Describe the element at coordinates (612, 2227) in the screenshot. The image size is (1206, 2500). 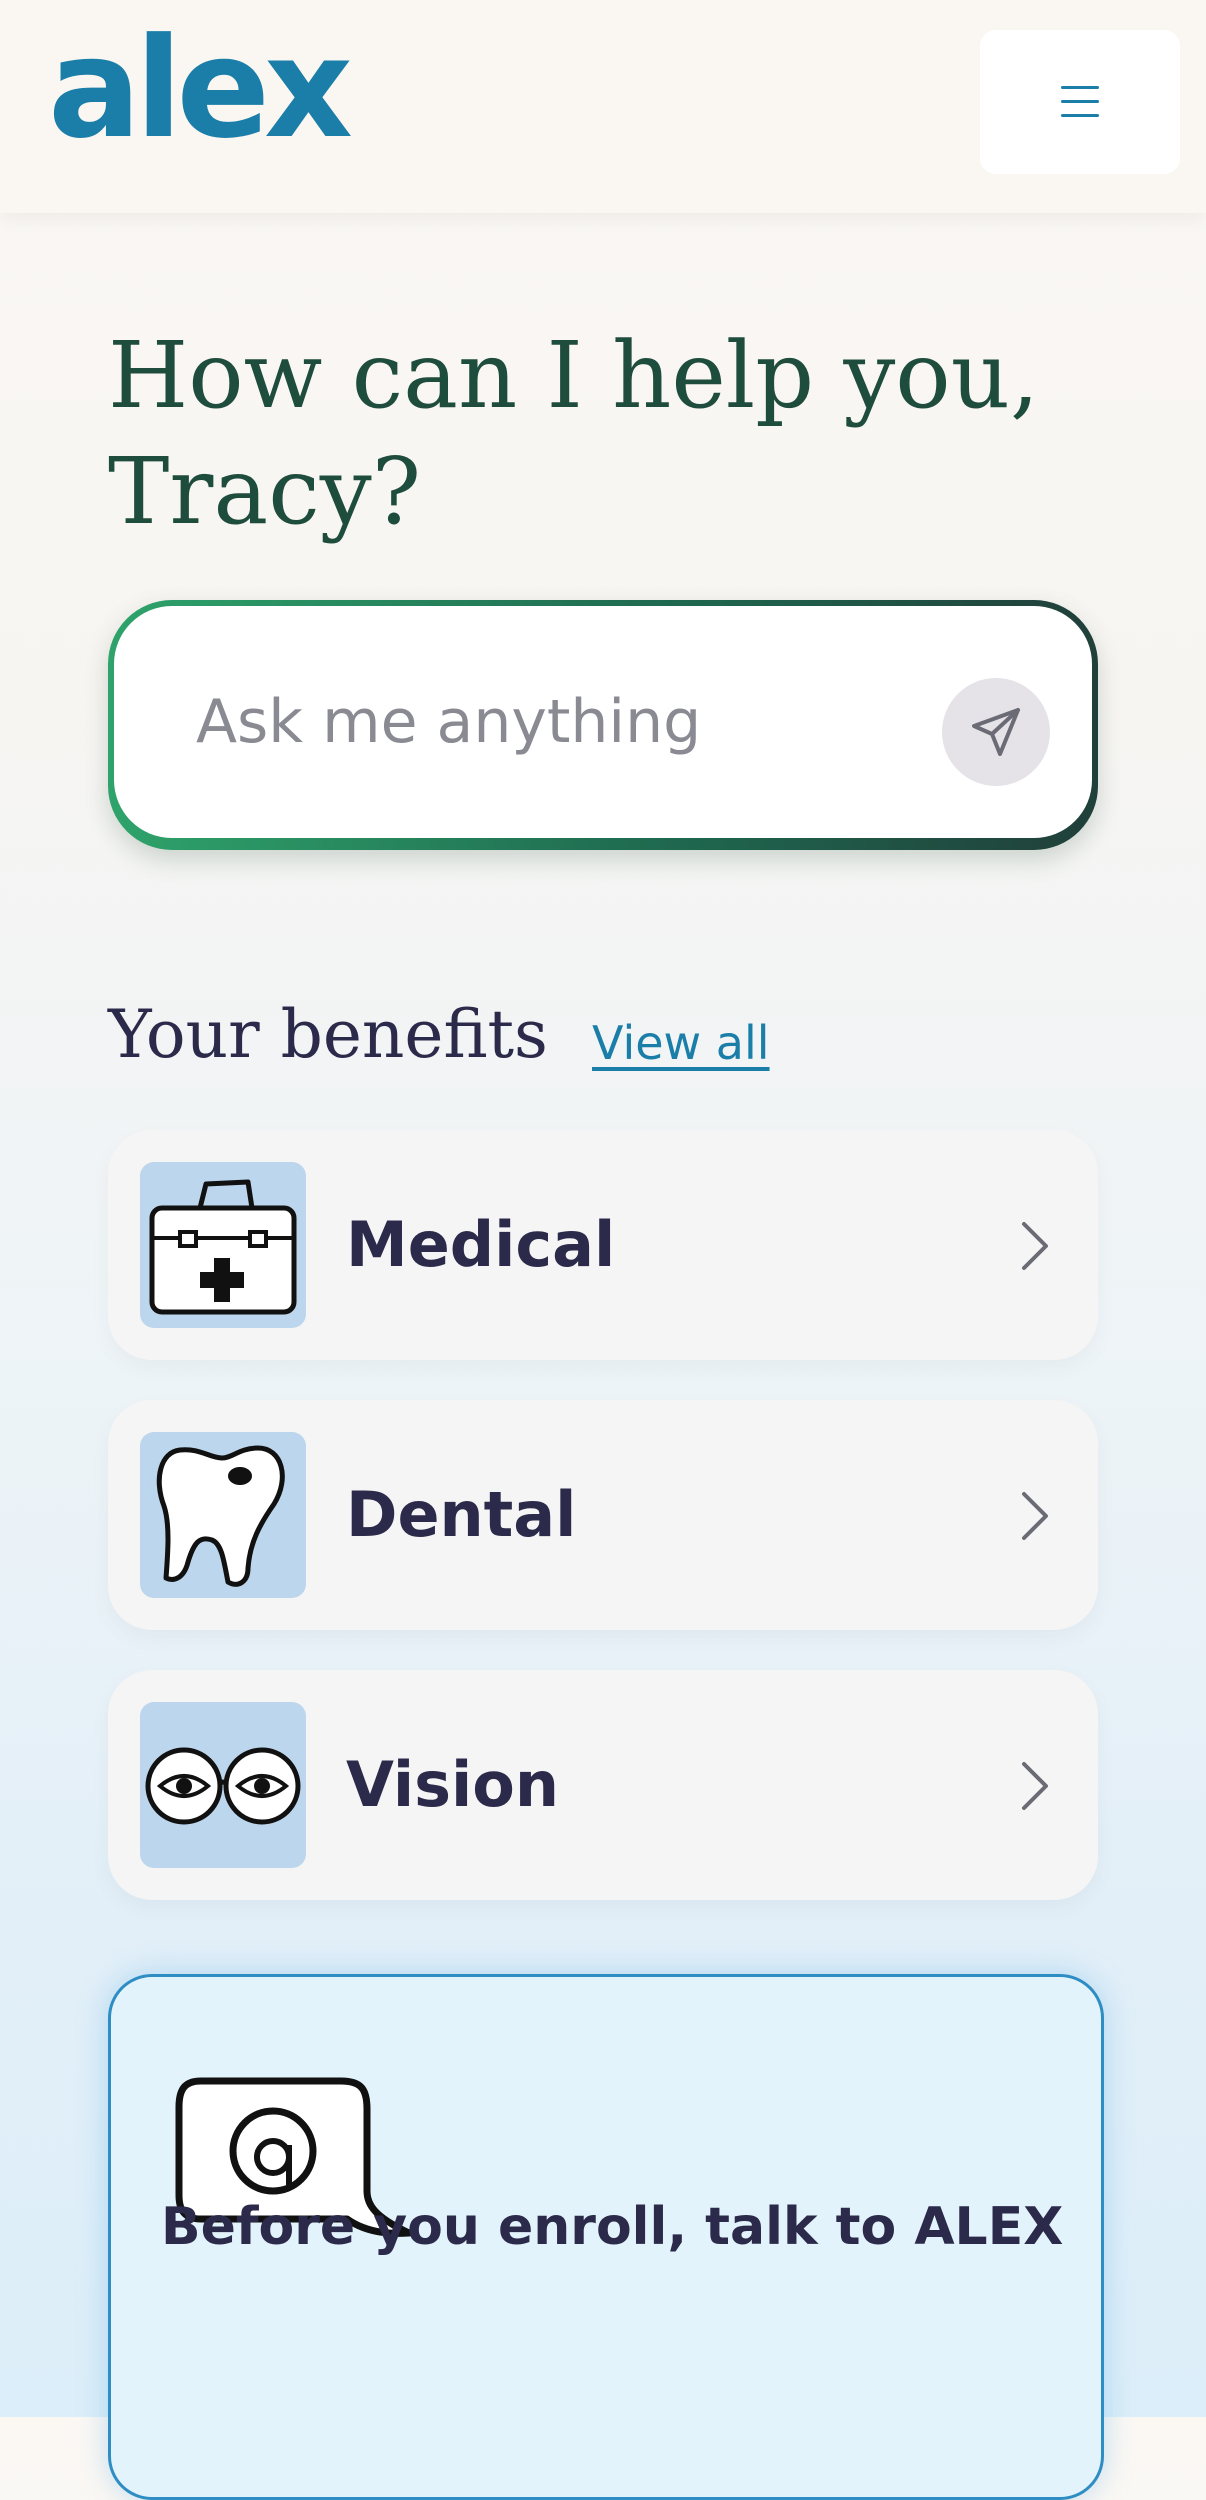
I see `enroll-card-text: Before you enroll, talk to ALEX` at that location.